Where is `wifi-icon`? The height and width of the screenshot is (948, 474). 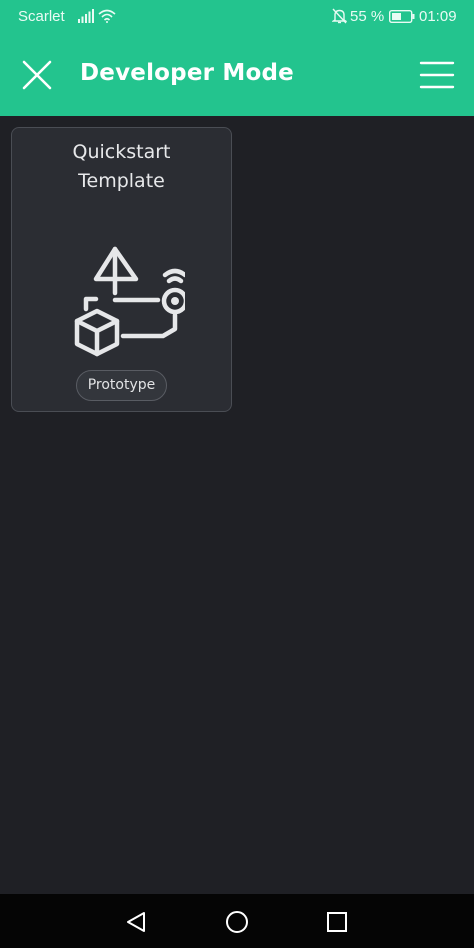
wifi-icon is located at coordinates (107, 16).